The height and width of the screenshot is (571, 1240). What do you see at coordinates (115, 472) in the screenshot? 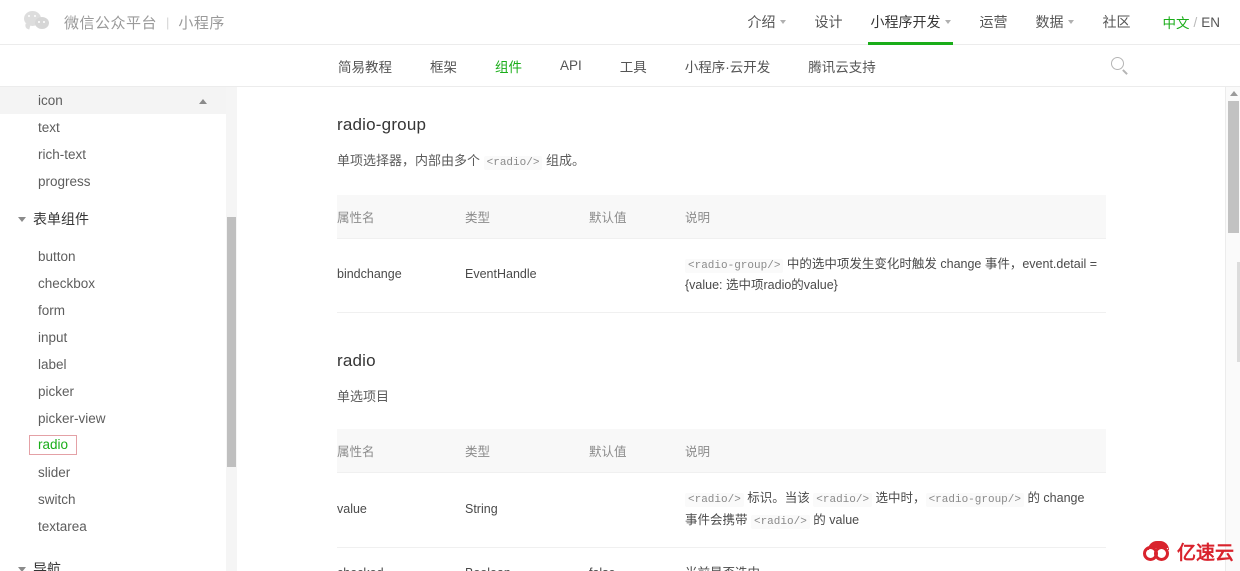
I see `sidebar-item-slider: slider` at bounding box center [115, 472].